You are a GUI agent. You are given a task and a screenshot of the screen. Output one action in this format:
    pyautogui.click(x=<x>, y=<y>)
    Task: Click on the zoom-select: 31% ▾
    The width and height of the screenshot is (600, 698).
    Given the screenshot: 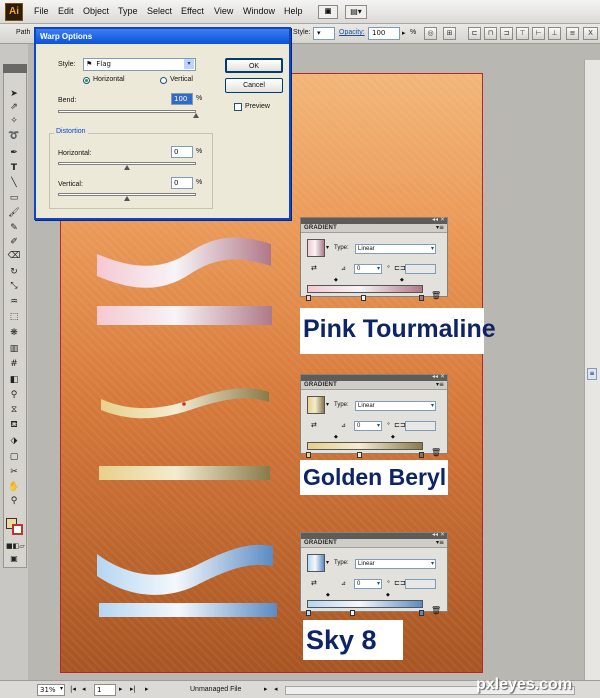 What is the action you would take?
    pyautogui.click(x=51, y=690)
    